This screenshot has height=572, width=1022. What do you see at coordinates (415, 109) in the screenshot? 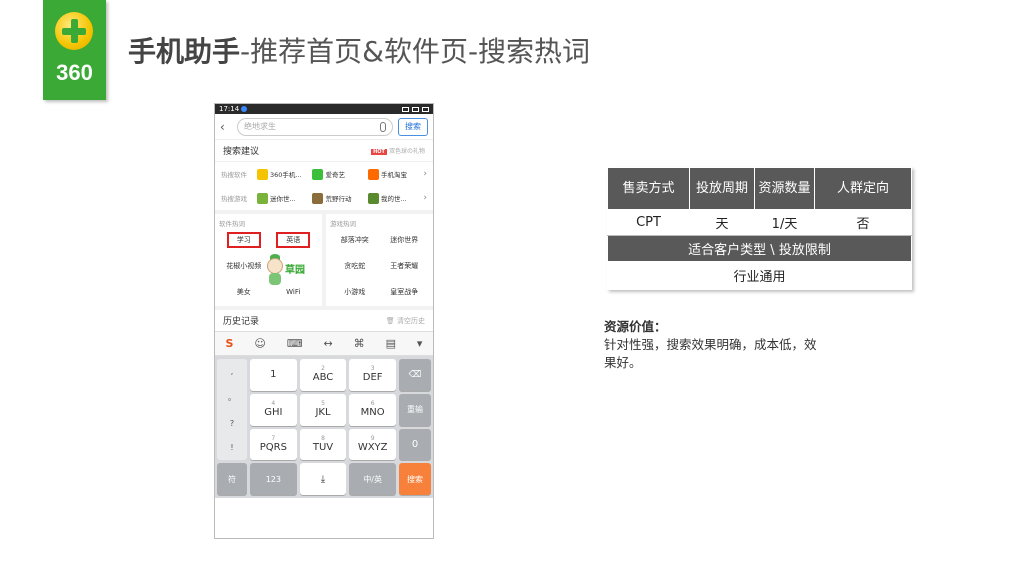
I see `signal-icon` at bounding box center [415, 109].